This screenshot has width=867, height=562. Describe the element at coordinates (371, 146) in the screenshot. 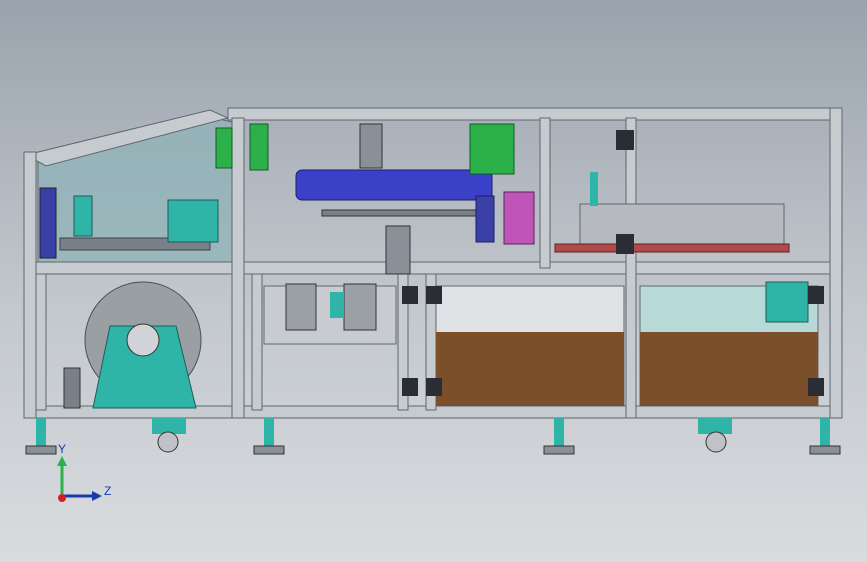

I see `center-hanger` at that location.